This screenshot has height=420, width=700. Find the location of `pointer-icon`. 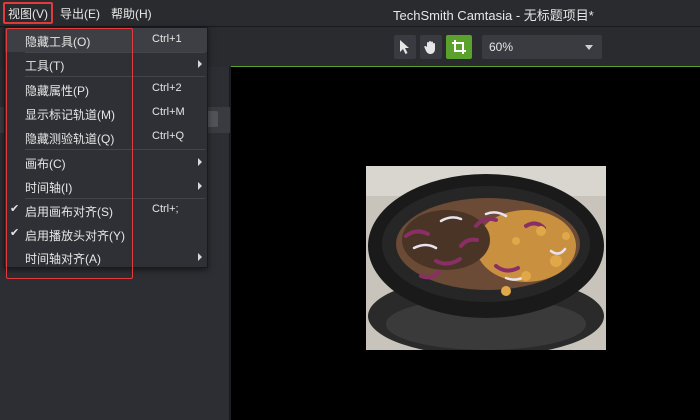

pointer-icon is located at coordinates (404, 47).